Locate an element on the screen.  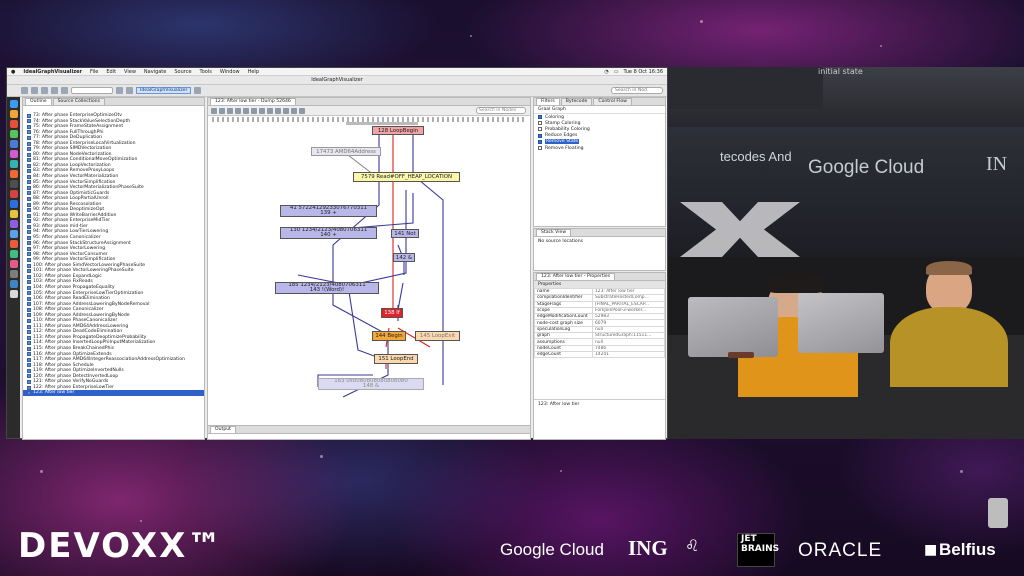
graph-search-field: Search in Nodes is located at coordinates (501, 110).